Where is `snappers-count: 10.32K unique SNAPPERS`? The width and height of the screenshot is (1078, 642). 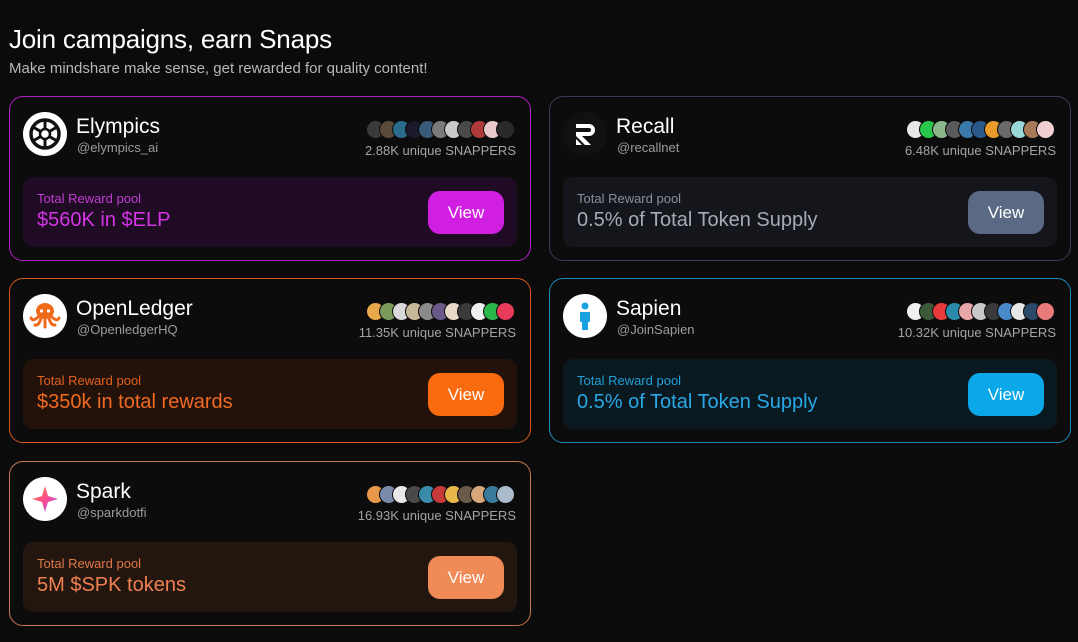 snappers-count: 10.32K unique SNAPPERS is located at coordinates (976, 332).